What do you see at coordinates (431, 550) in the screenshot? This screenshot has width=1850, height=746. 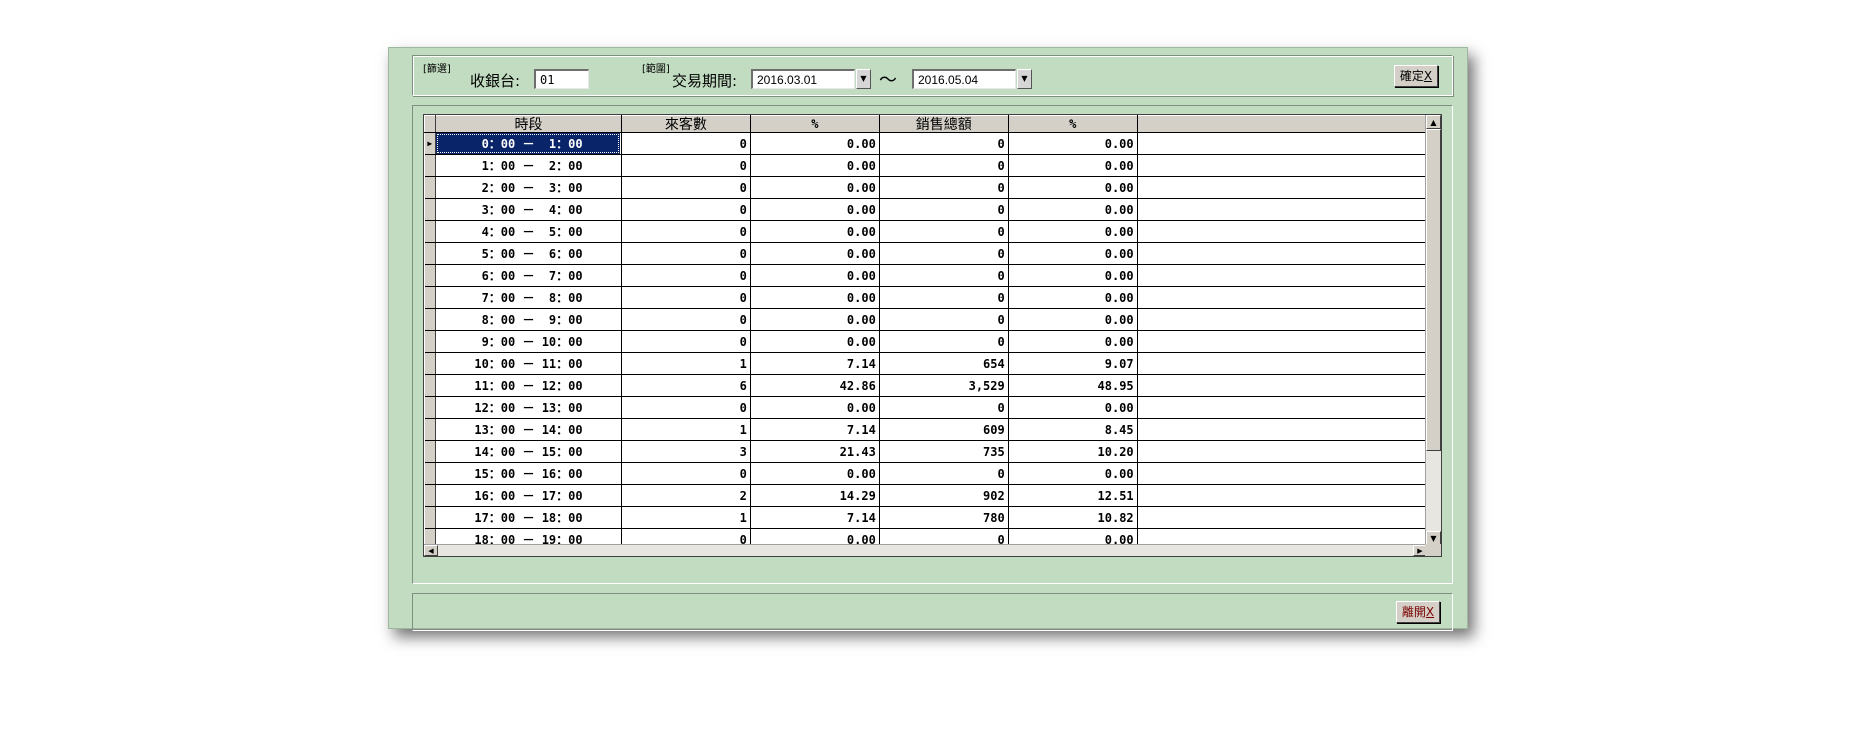 I see `scroll-left-icon: ◀` at bounding box center [431, 550].